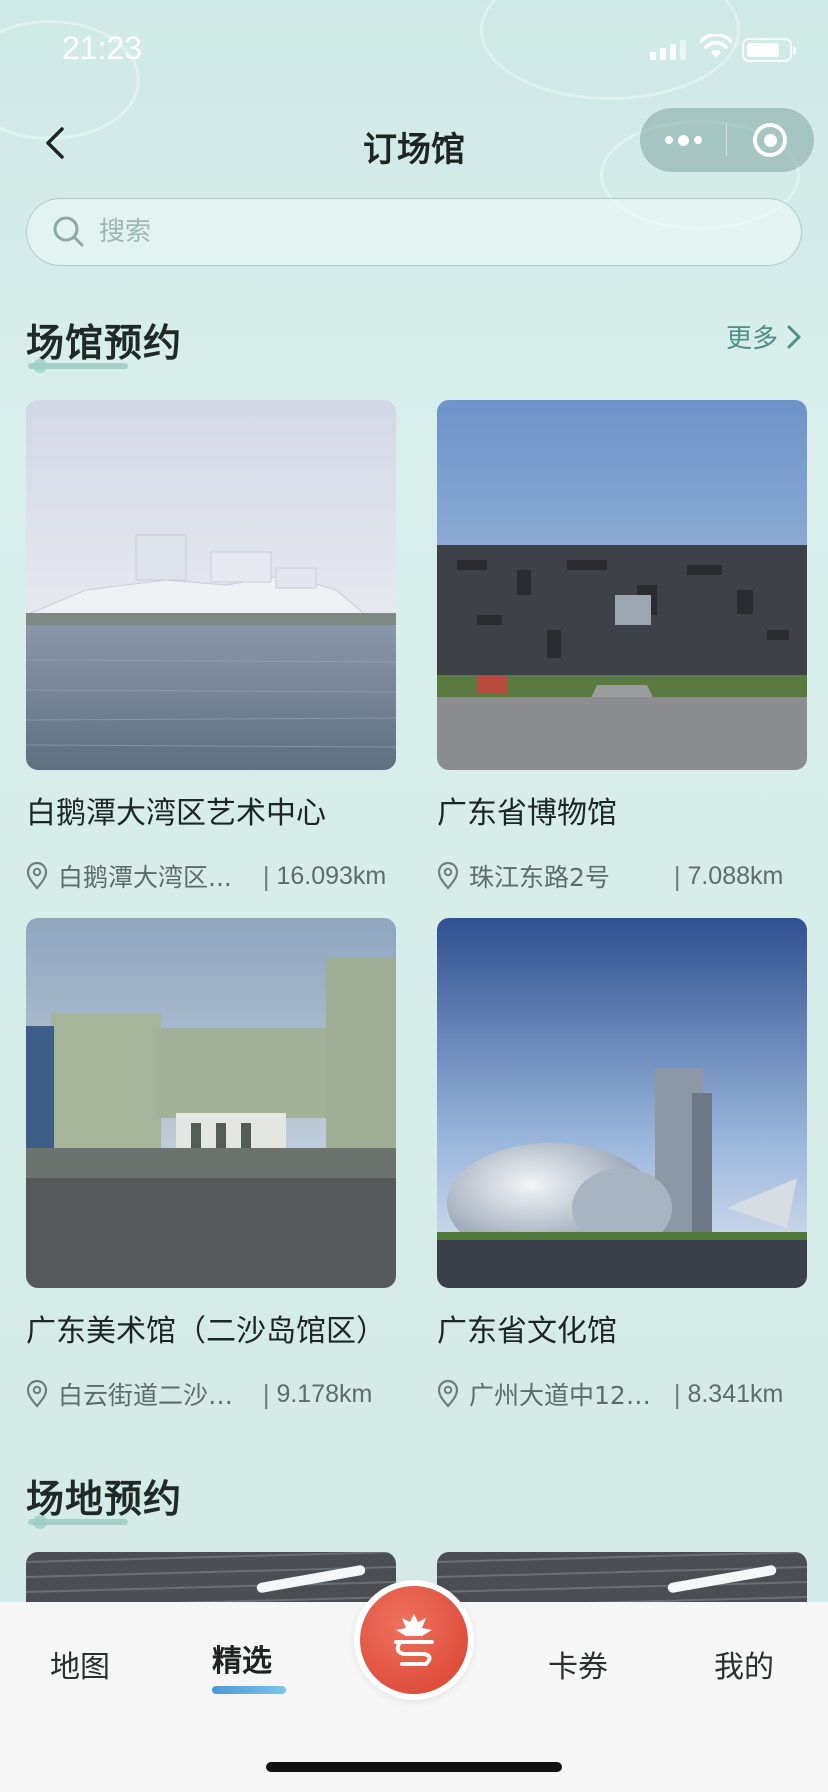 The width and height of the screenshot is (828, 1792). I want to click on venue-section-header: 场馆预约 更多, so click(414, 347).